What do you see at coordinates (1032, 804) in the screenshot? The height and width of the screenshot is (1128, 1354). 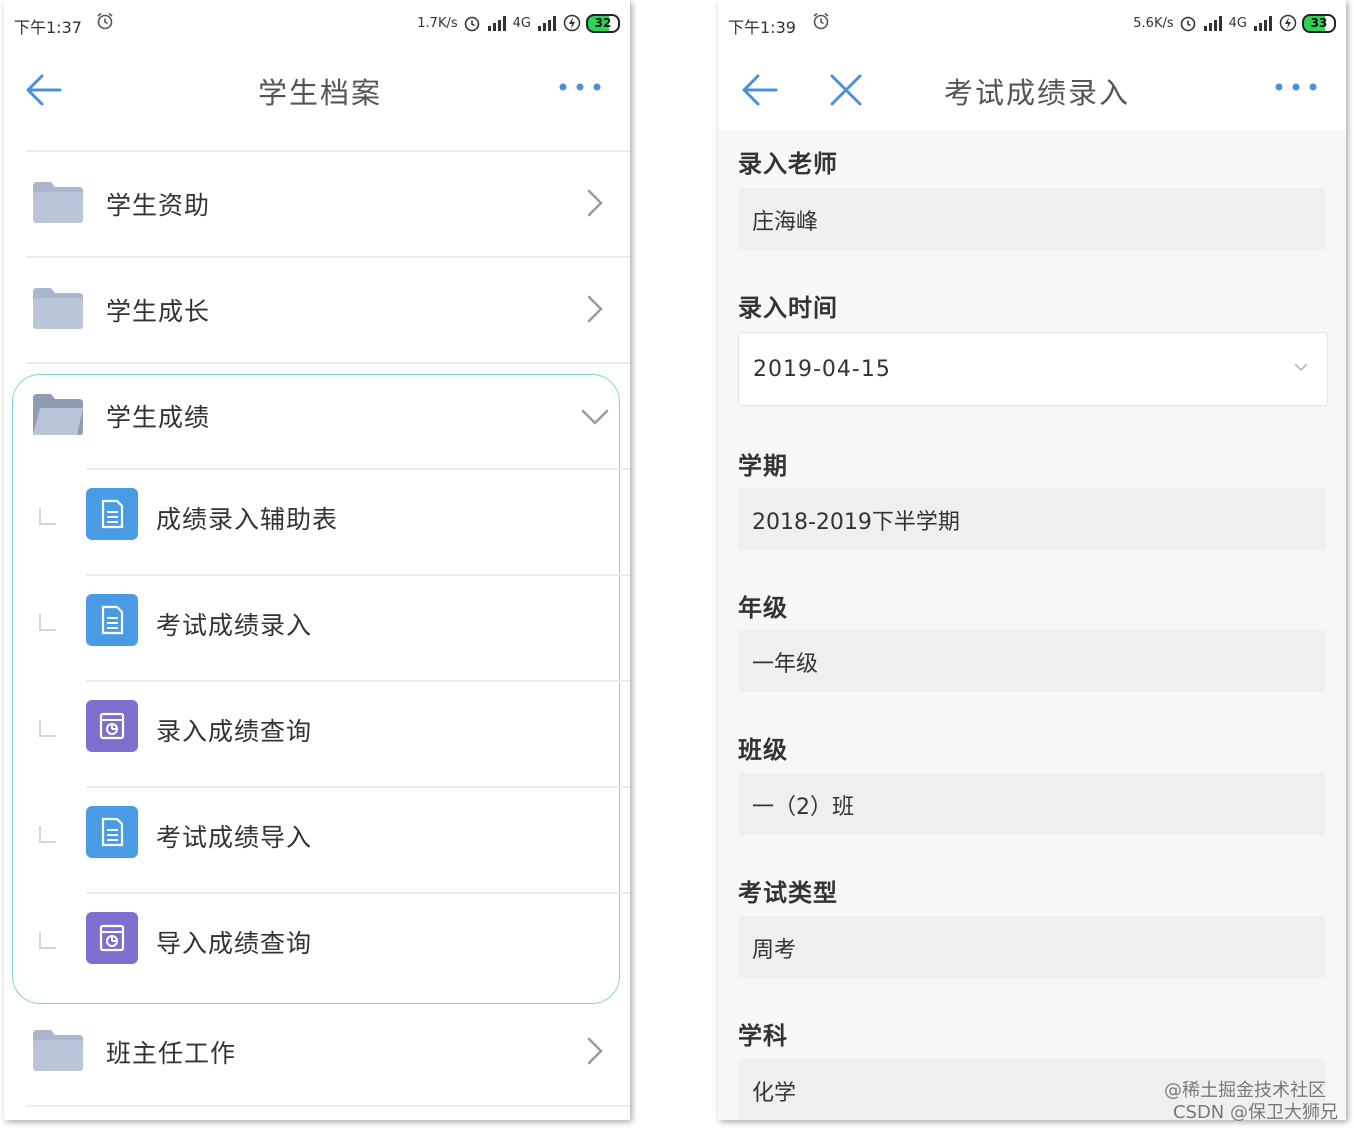 I see `class-field: 一（2）班` at bounding box center [1032, 804].